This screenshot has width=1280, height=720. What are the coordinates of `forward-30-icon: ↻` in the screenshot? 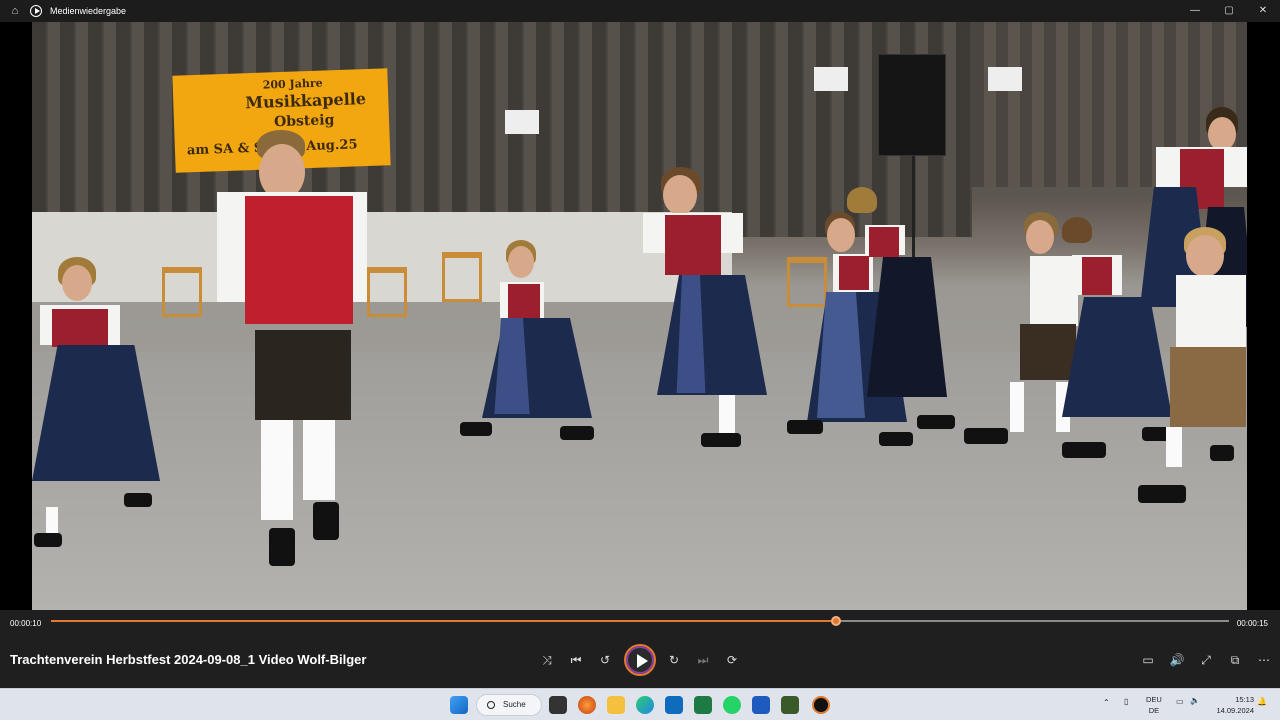 It's located at (674, 660).